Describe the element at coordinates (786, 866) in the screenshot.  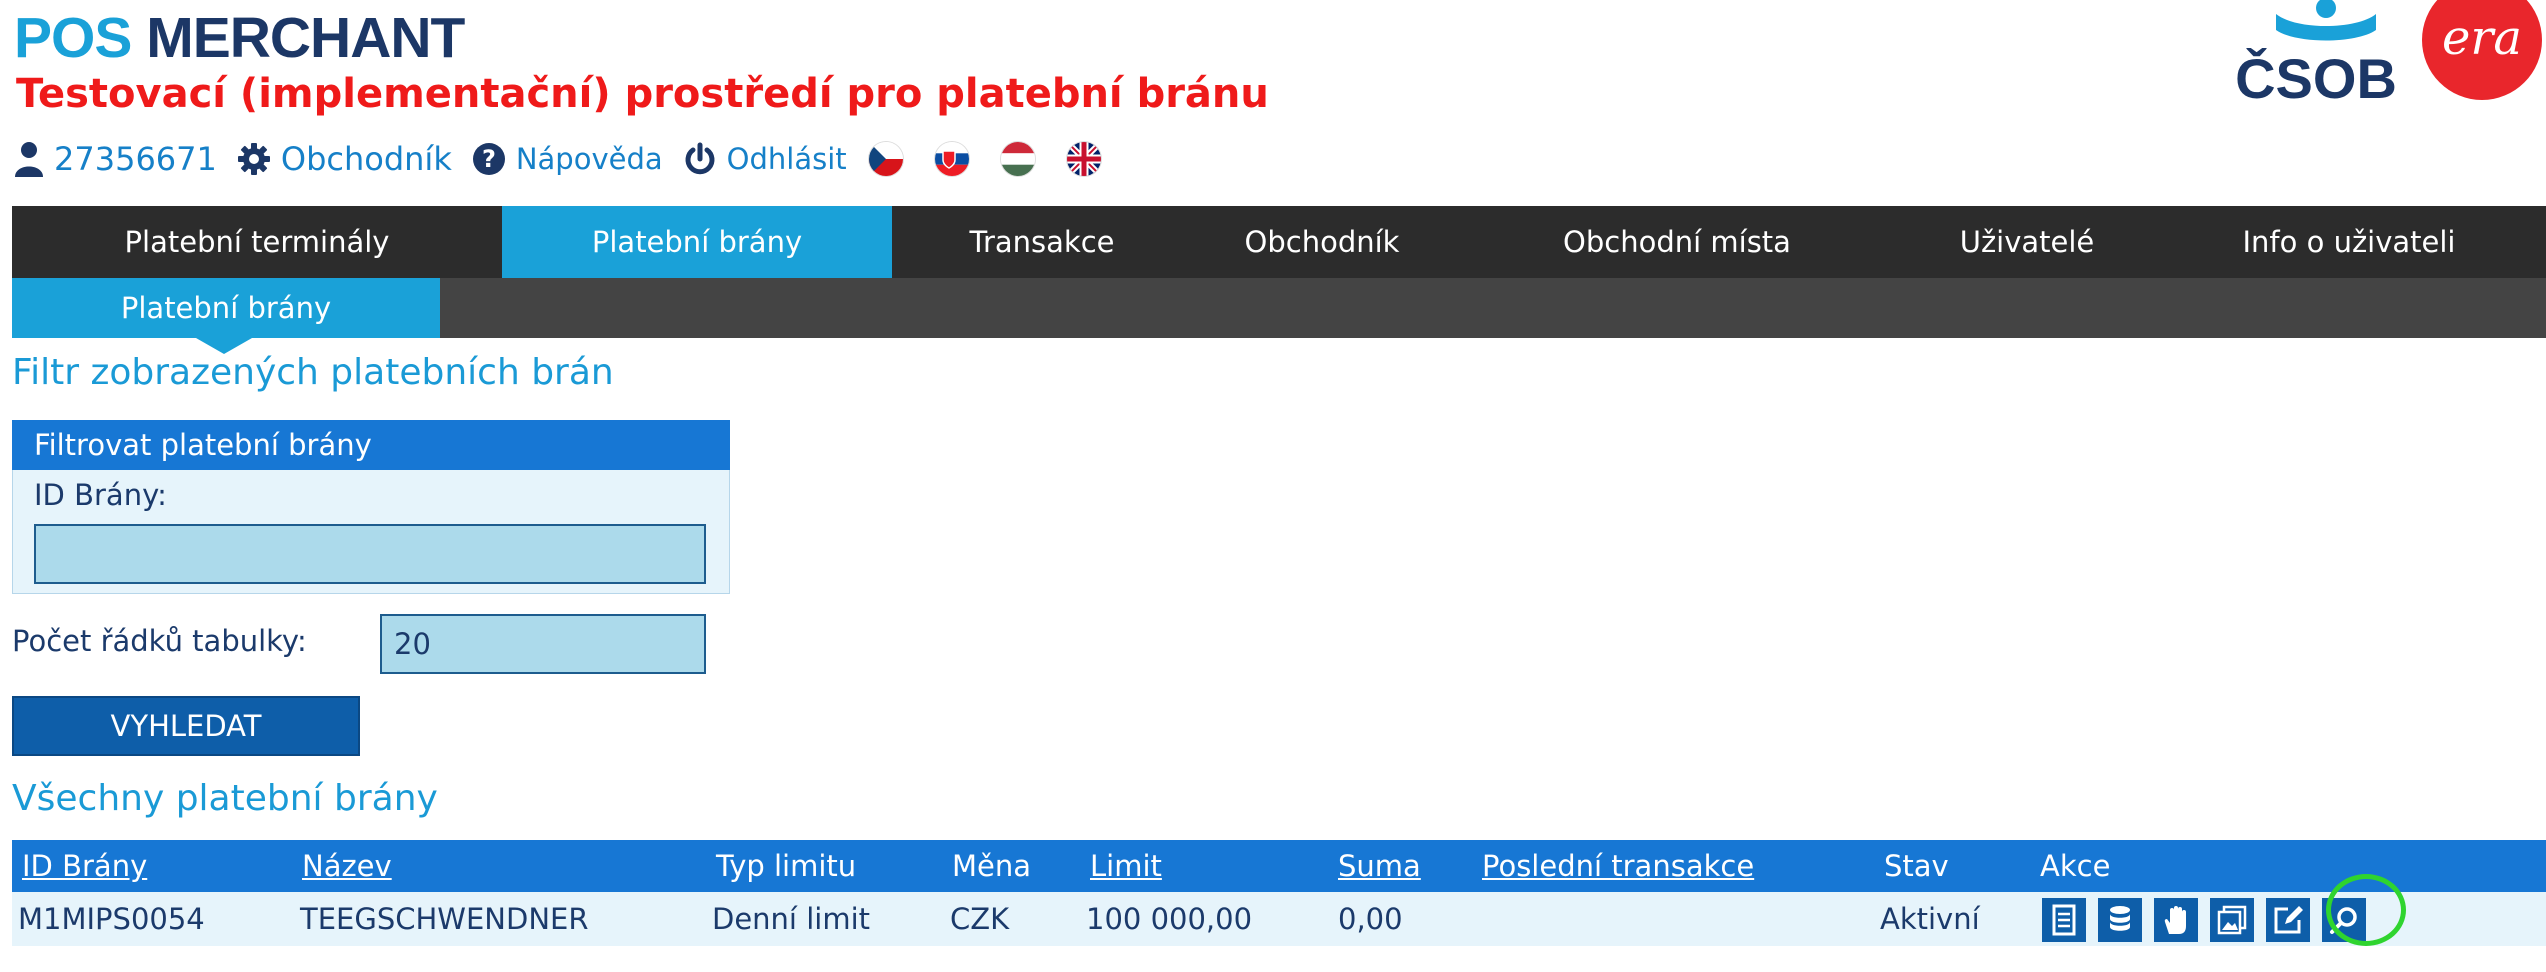
I see `column-header-limit-type: Typ limitu` at that location.